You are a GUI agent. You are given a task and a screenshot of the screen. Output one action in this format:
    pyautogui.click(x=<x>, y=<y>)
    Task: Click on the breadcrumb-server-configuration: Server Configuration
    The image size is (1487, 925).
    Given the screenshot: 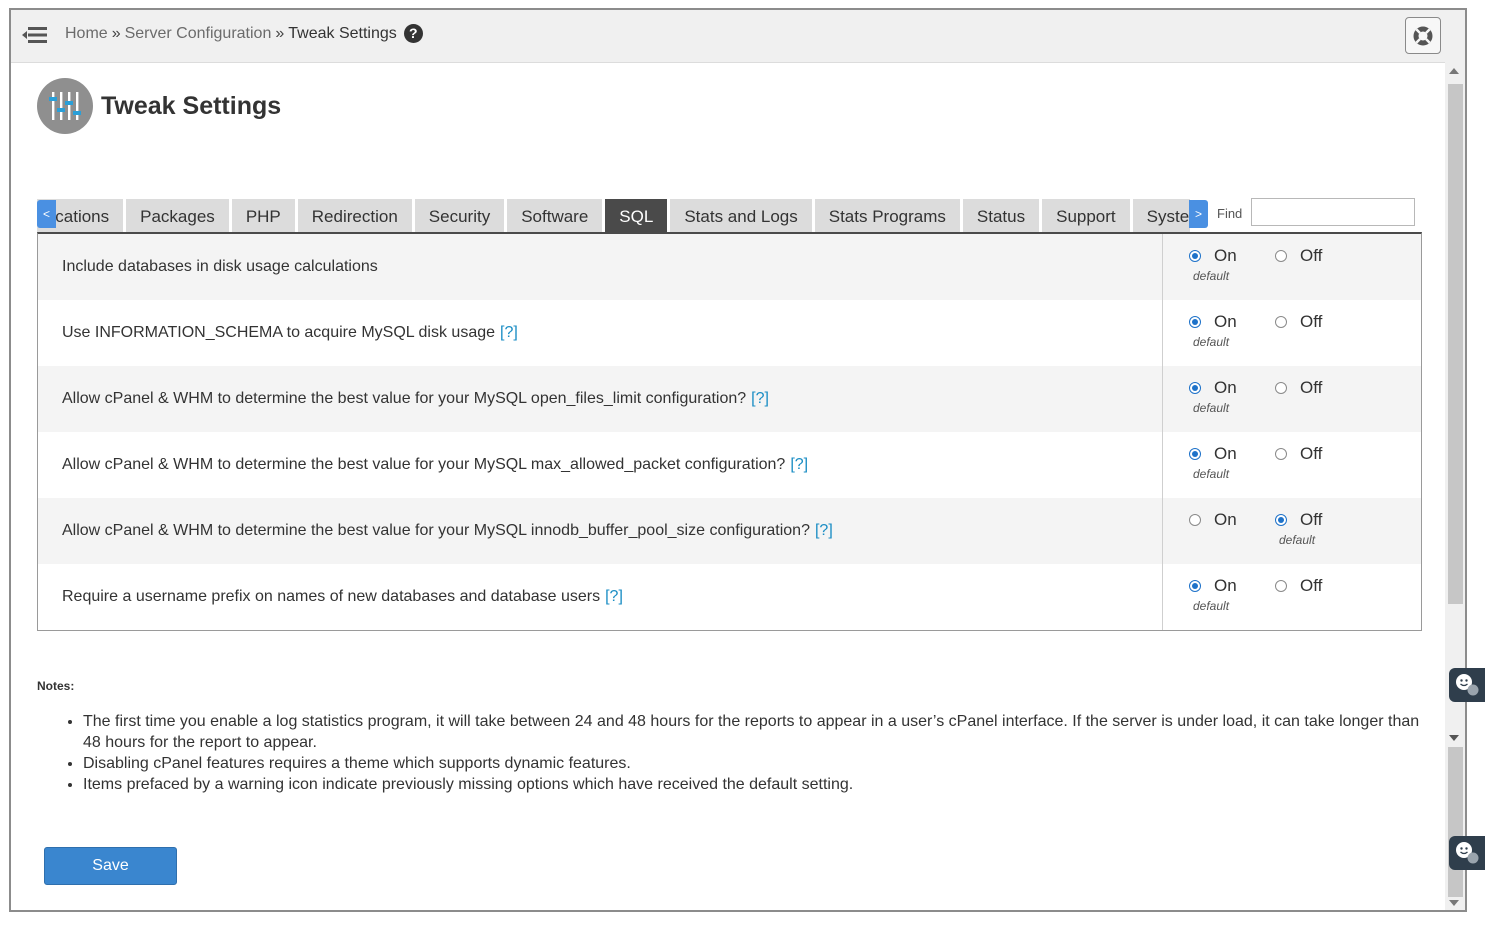 What is the action you would take?
    pyautogui.click(x=198, y=34)
    